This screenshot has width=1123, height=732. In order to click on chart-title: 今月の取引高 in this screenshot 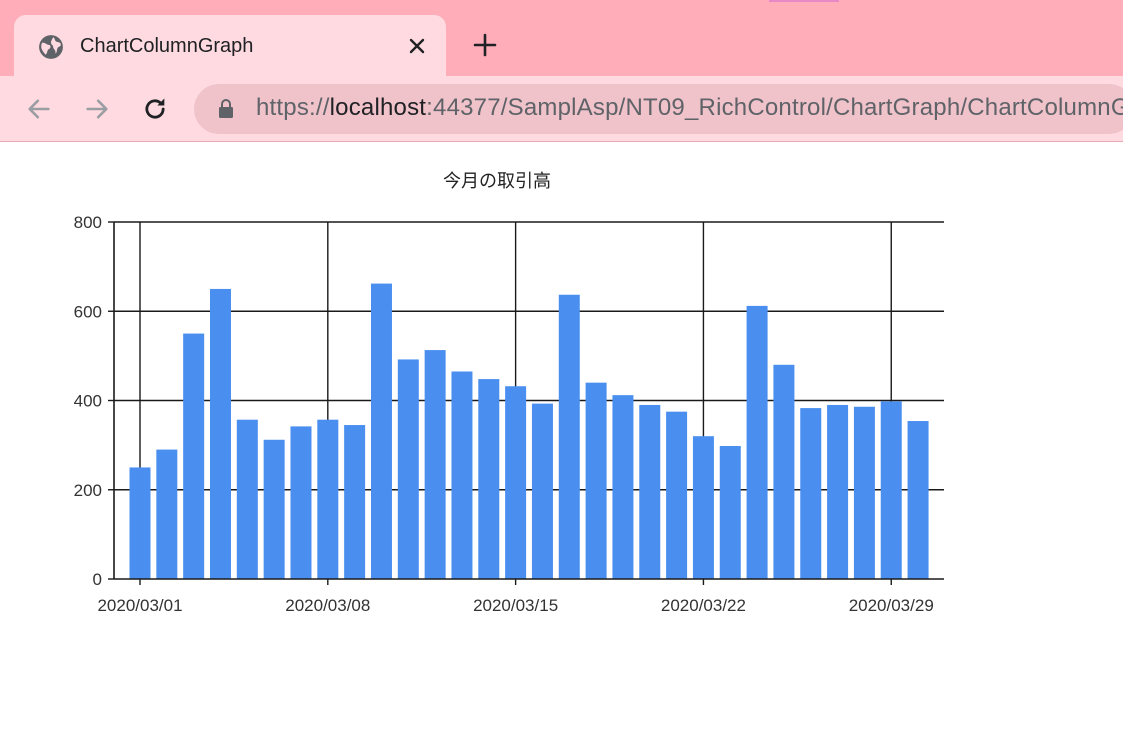, I will do `click(497, 181)`.